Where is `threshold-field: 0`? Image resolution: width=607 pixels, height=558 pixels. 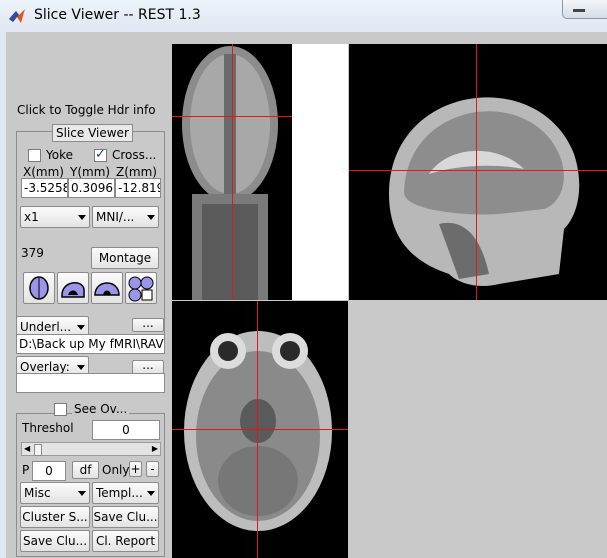 threshold-field: 0 is located at coordinates (126, 430).